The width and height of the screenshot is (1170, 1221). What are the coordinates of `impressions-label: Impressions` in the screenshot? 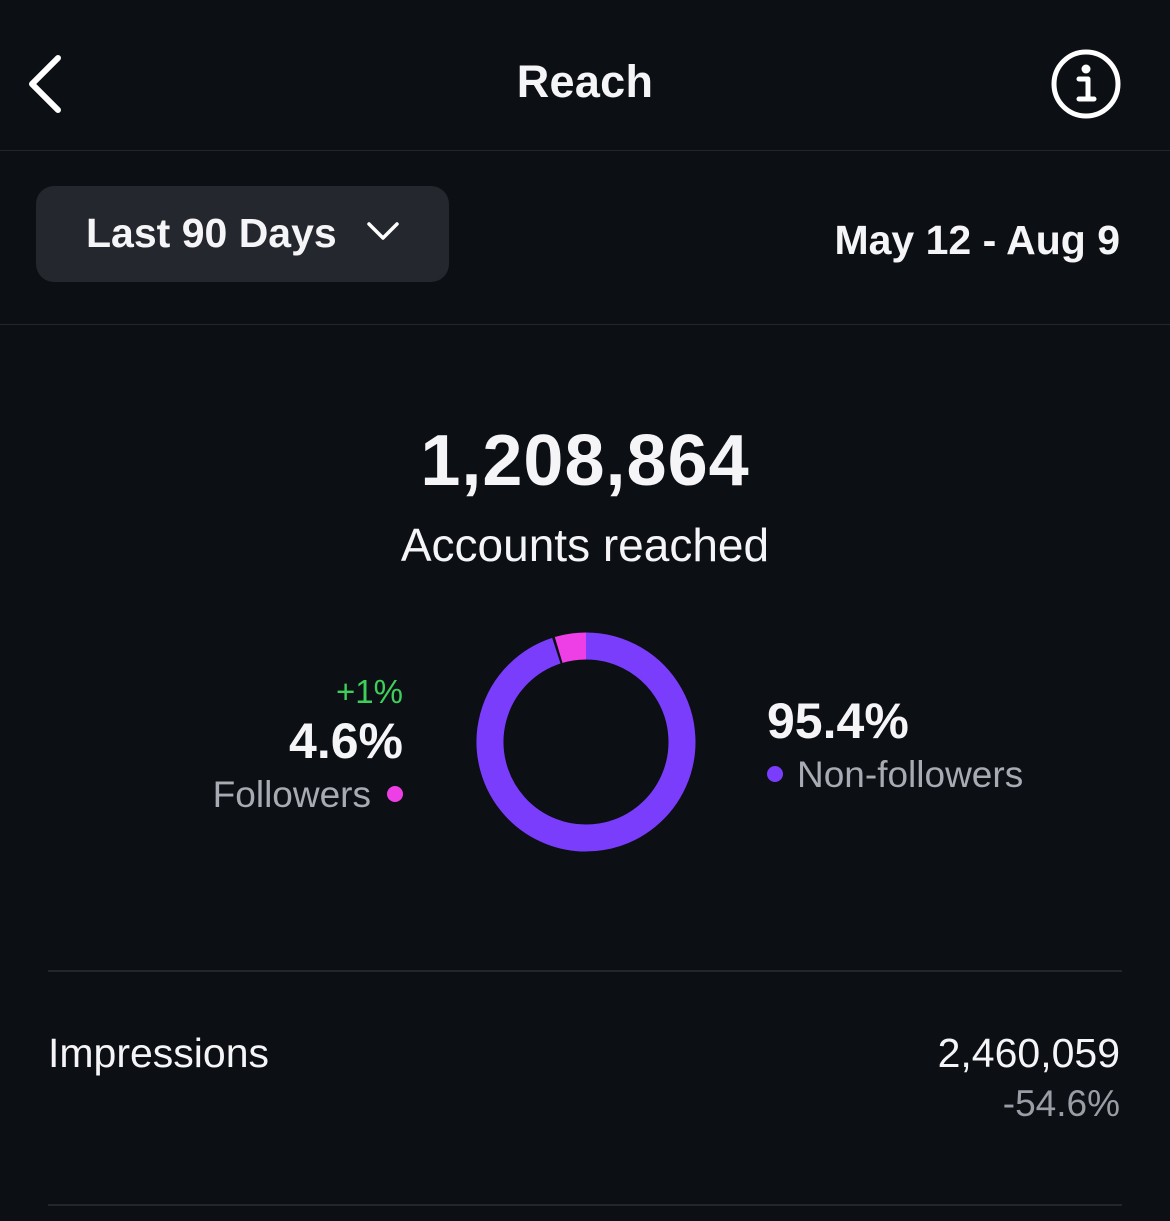 It's located at (159, 1053).